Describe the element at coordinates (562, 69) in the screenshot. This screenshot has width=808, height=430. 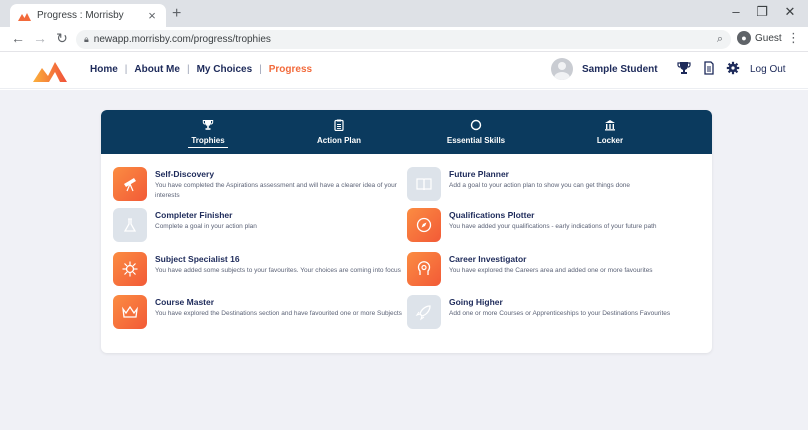
I see `avatar` at that location.